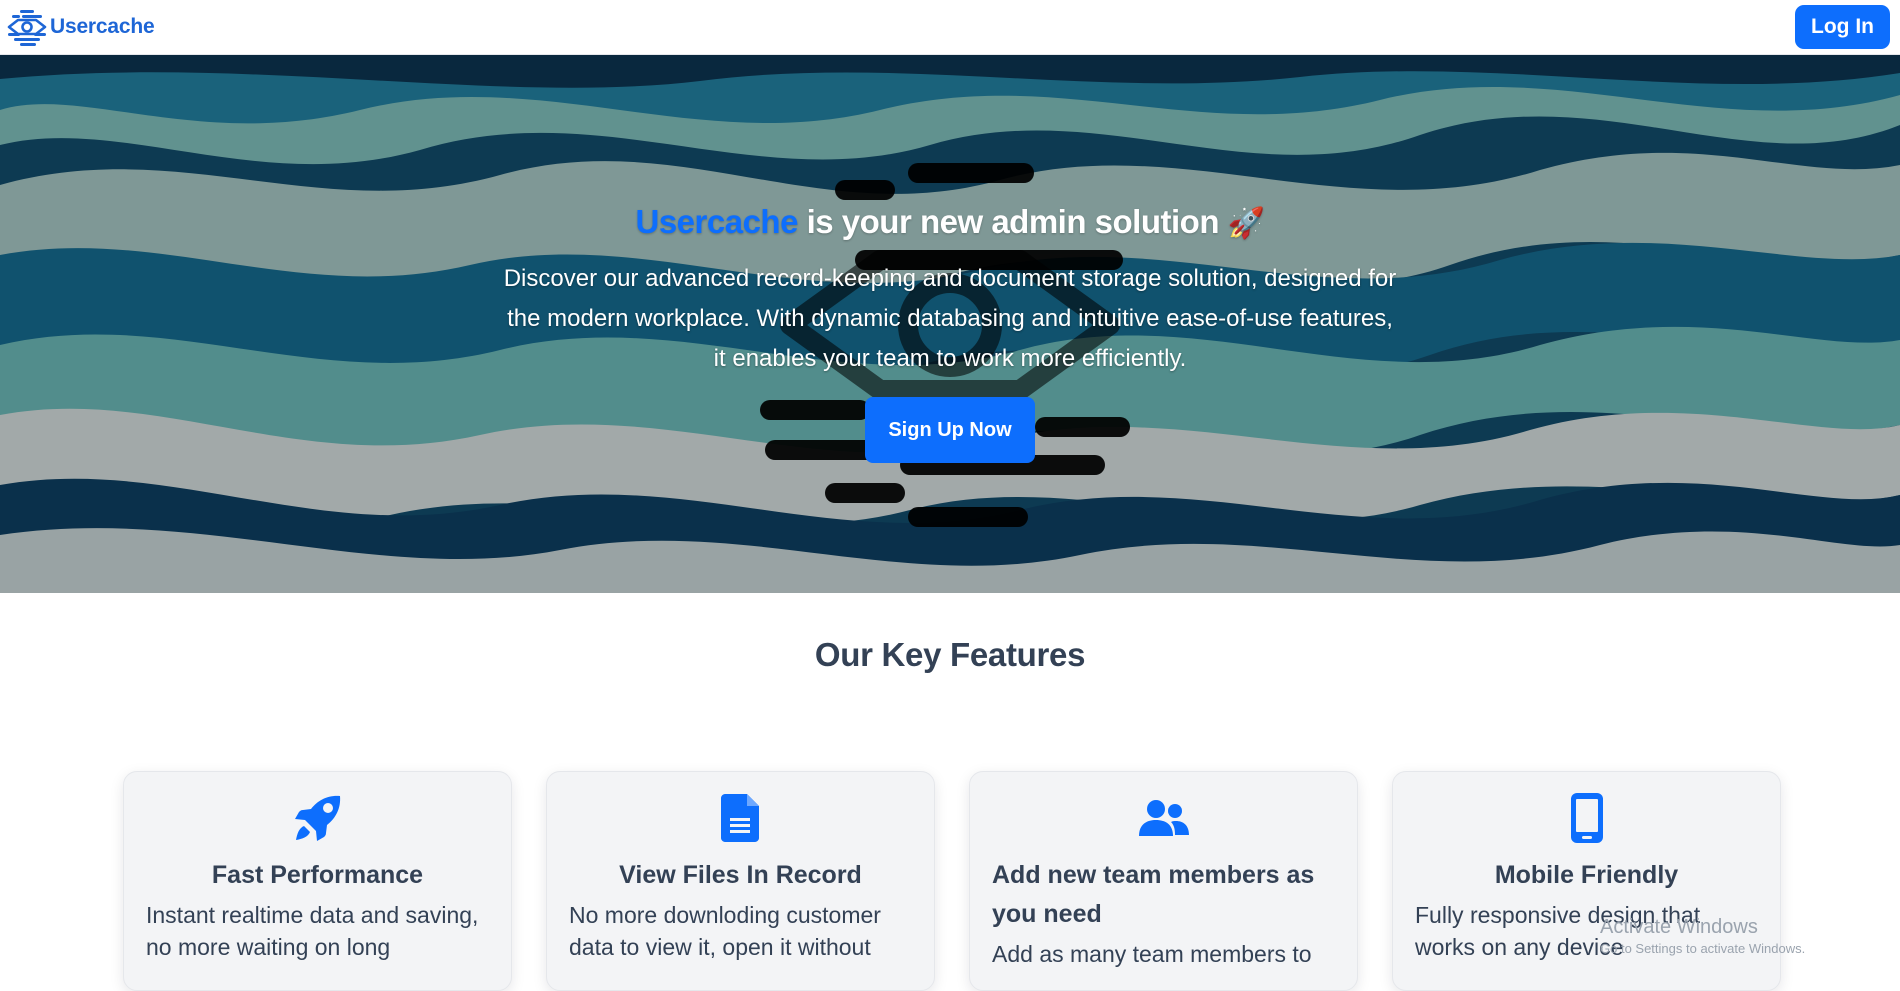 The width and height of the screenshot is (1900, 991). I want to click on top-navbar: Usercache Log In, so click(950, 27).